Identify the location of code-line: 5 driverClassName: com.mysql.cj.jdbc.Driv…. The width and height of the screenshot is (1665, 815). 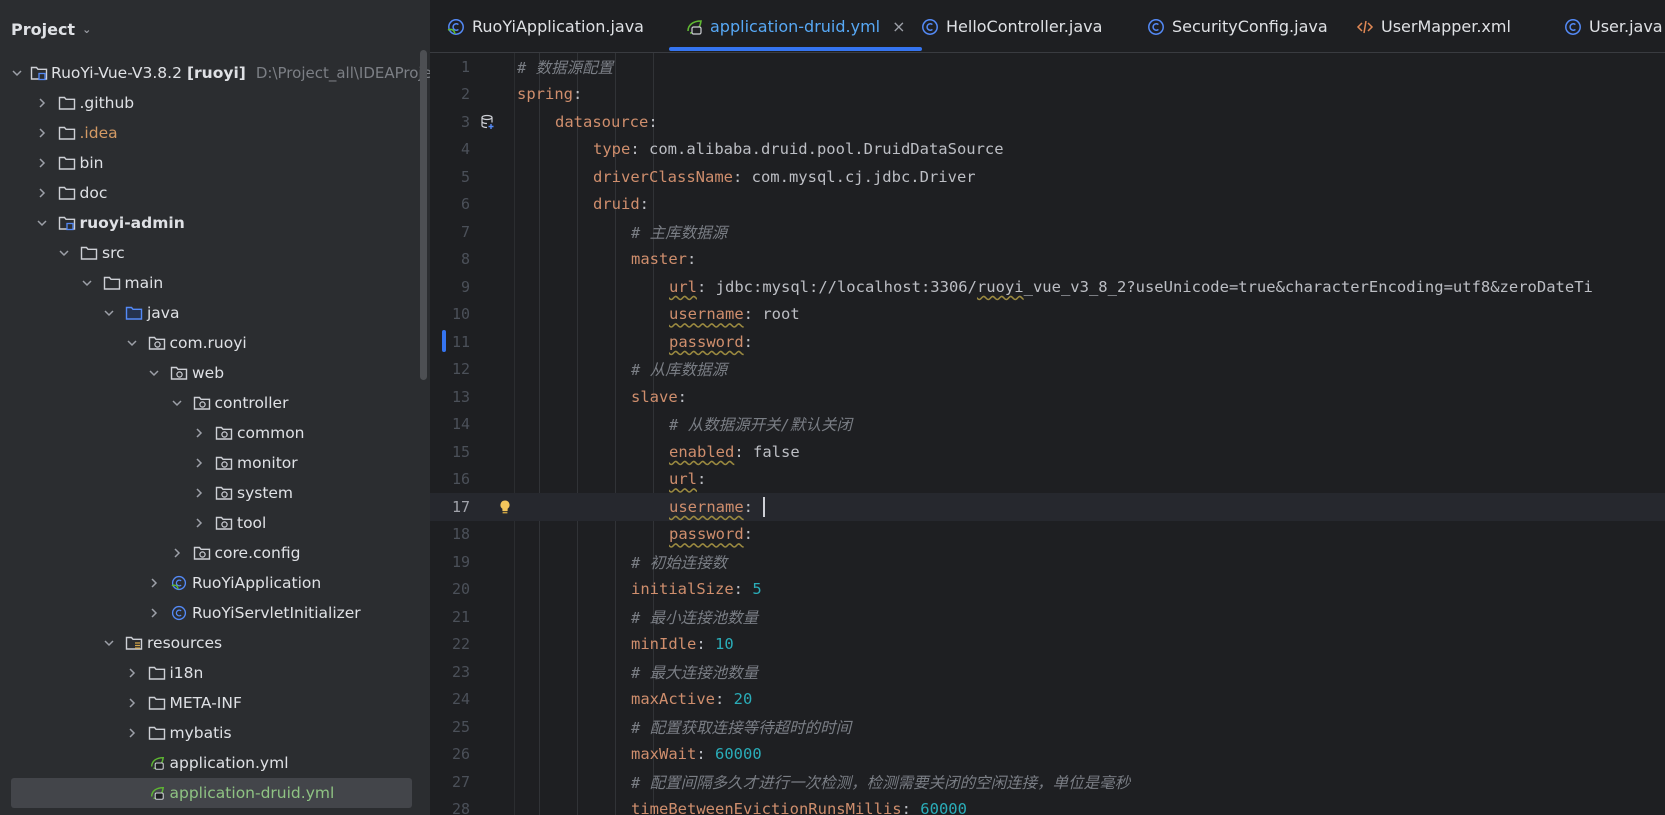
(1047, 177).